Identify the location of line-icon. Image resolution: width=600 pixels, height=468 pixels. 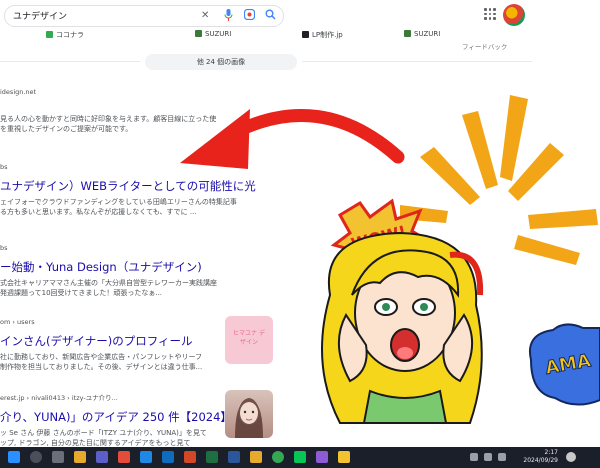
(300, 457).